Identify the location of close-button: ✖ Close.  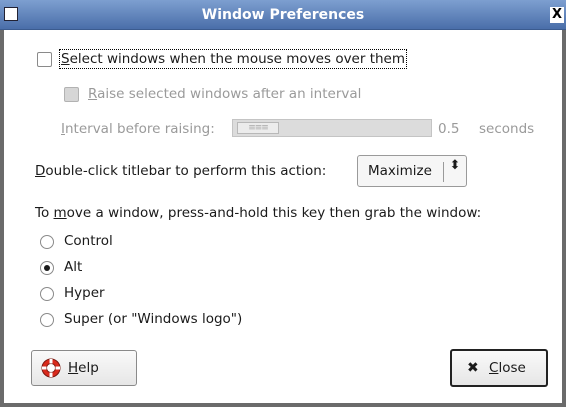
(499, 368).